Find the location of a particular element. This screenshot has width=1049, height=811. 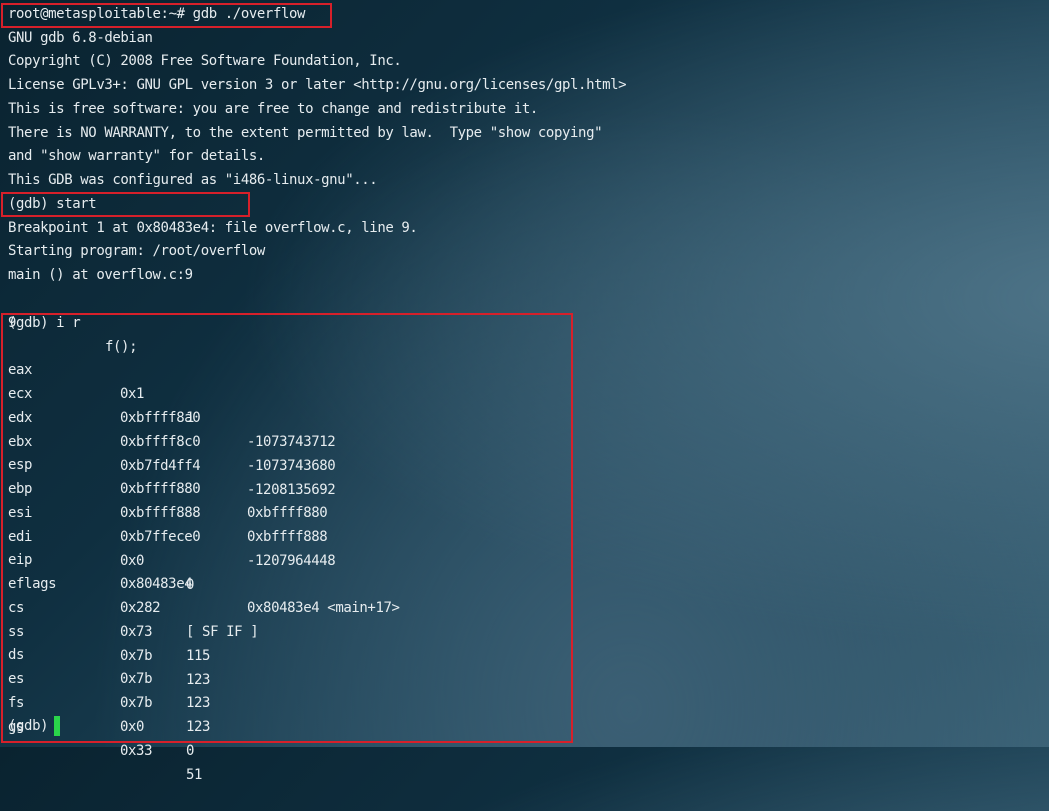

register-hex: 0x0 is located at coordinates (132, 727).